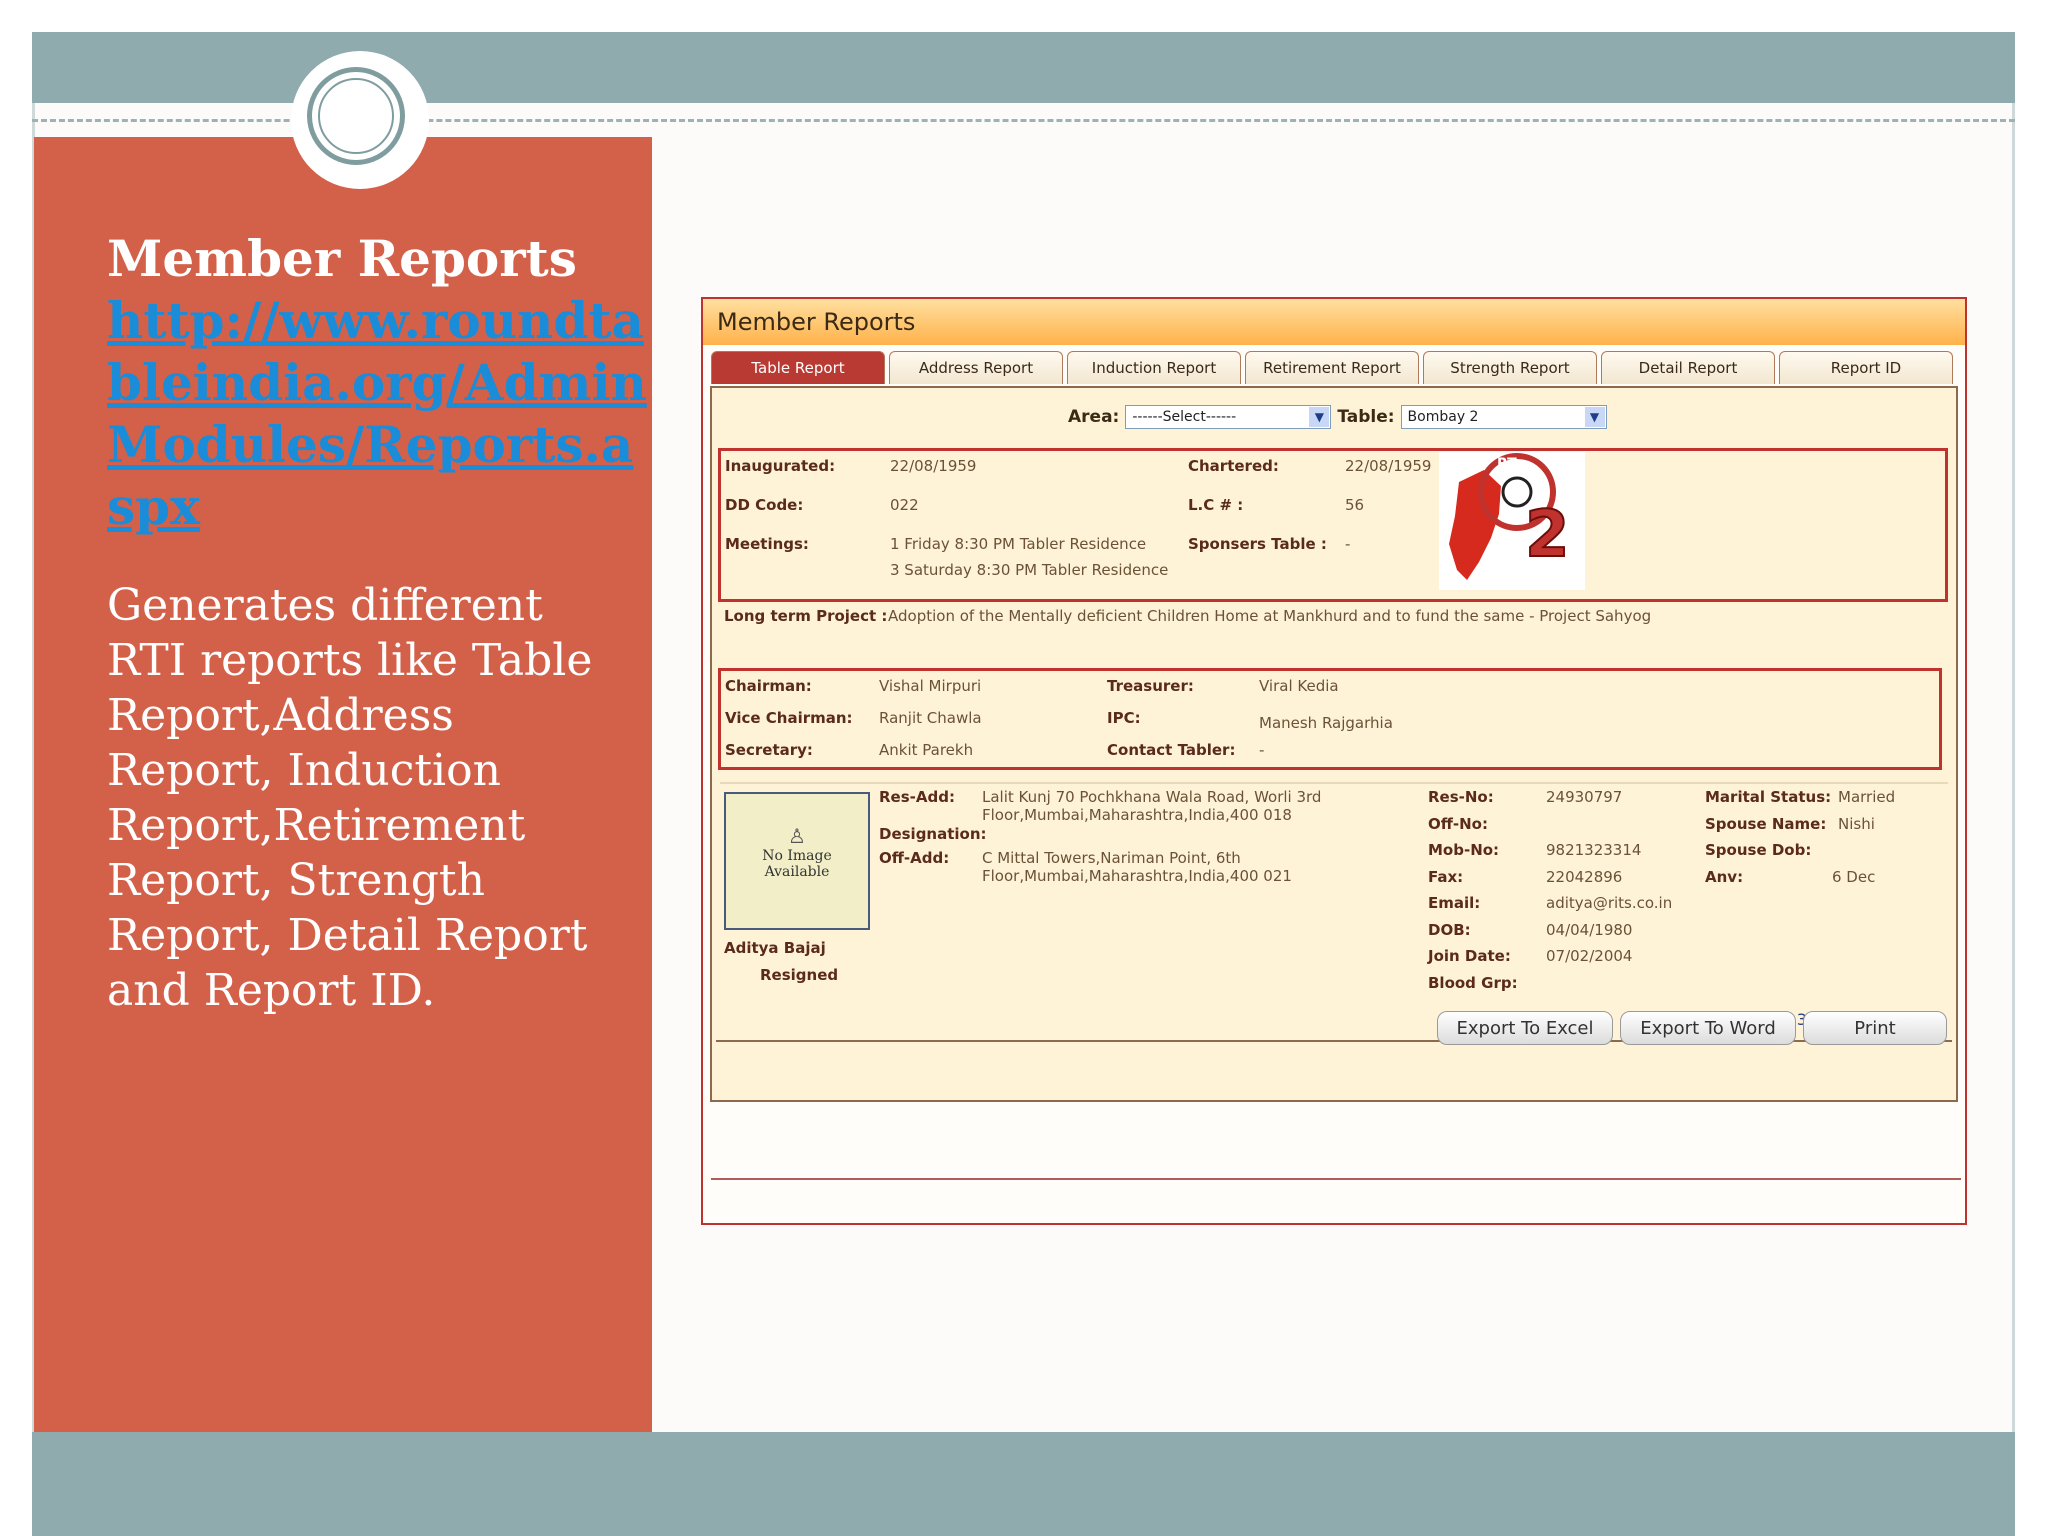 Image resolution: width=2048 pixels, height=1536 pixels. What do you see at coordinates (1171, 750) in the screenshot?
I see `contact-tabler-label: Contact Tabler:` at bounding box center [1171, 750].